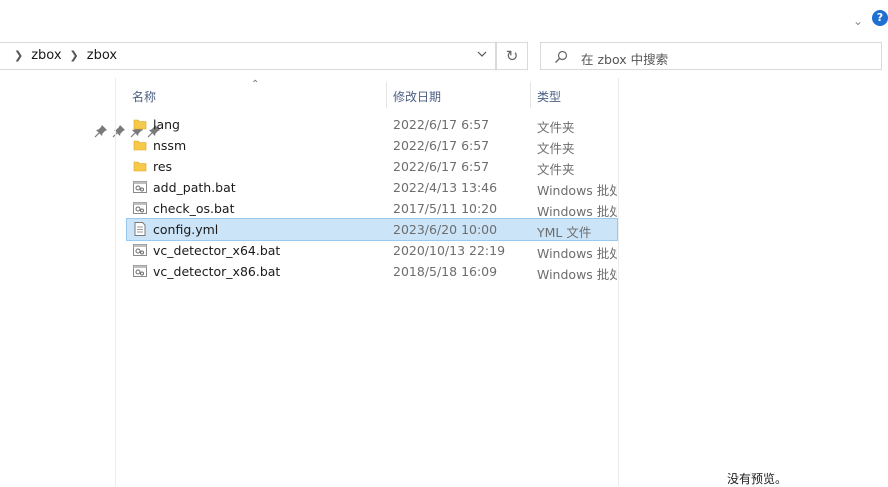 This screenshot has height=487, width=888. What do you see at coordinates (372, 145) in the screenshot?
I see `file-row: nssm 2022/6/17 6:57 文件夹` at bounding box center [372, 145].